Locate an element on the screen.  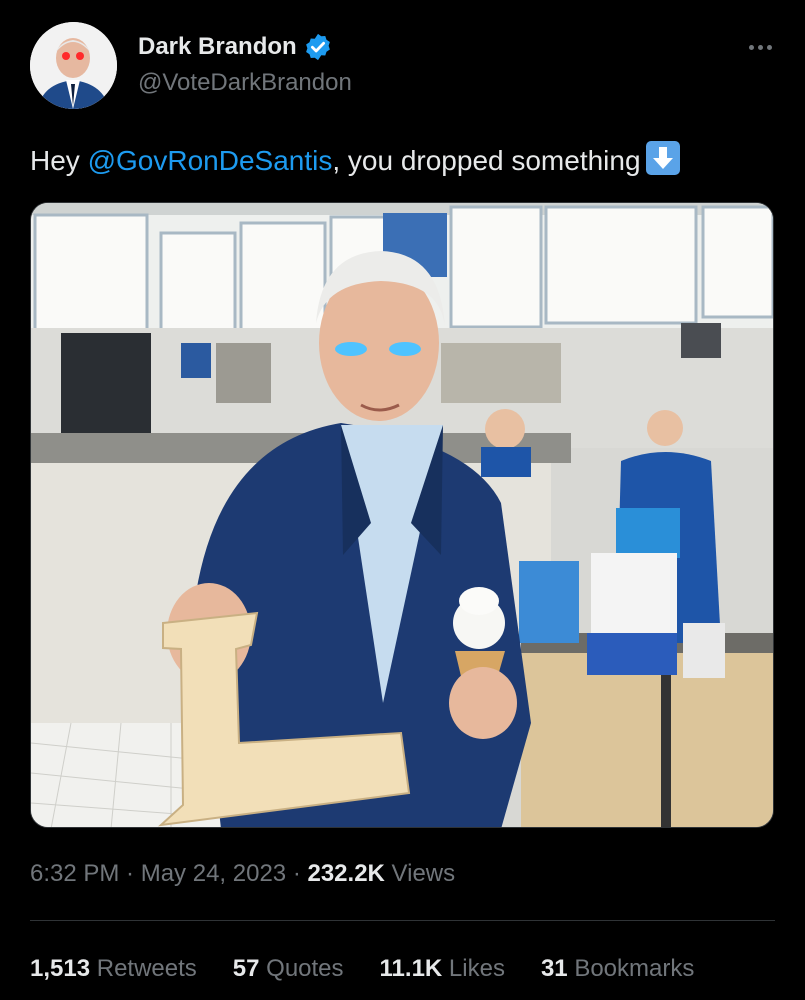
bookmarks-label: Bookmarks is located at coordinates (631, 968).